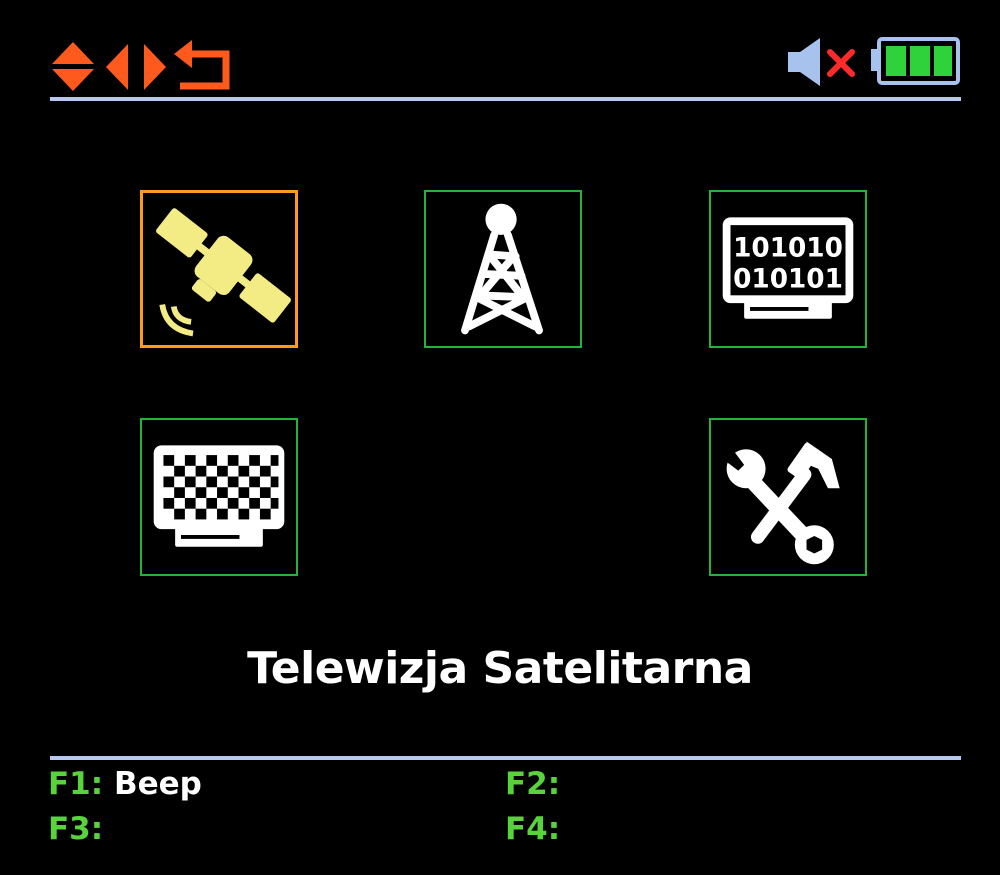  I want to click on selected-menu-title: Telewizja Satelitarna, so click(500, 668).